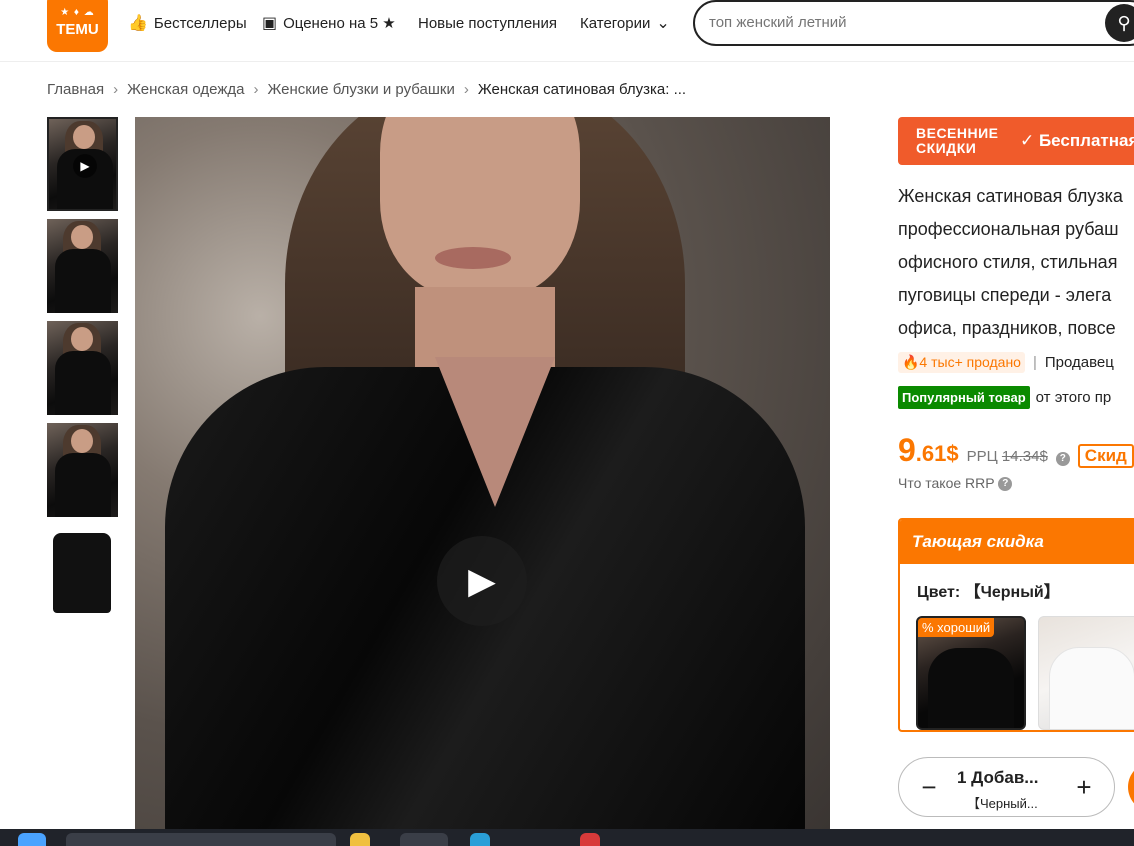  I want to click on color-swatch-white, so click(1086, 673).